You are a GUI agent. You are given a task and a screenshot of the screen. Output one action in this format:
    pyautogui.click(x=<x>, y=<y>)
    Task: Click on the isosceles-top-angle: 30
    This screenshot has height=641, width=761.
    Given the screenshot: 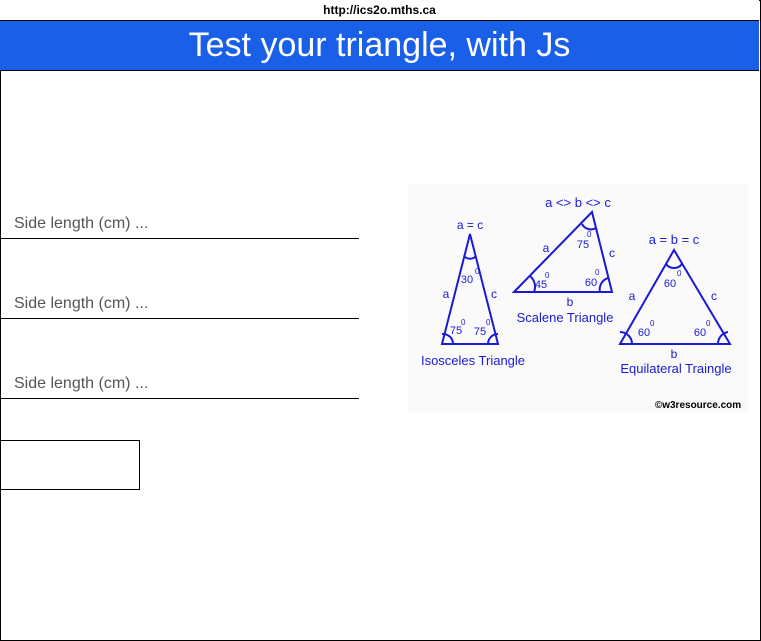 What is the action you would take?
    pyautogui.click(x=467, y=280)
    